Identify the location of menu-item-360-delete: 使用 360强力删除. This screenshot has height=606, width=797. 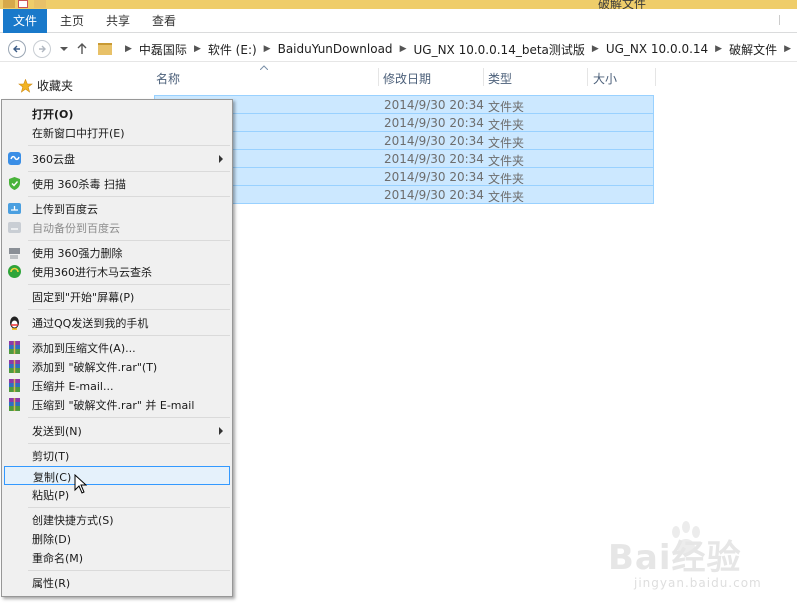
(117, 252).